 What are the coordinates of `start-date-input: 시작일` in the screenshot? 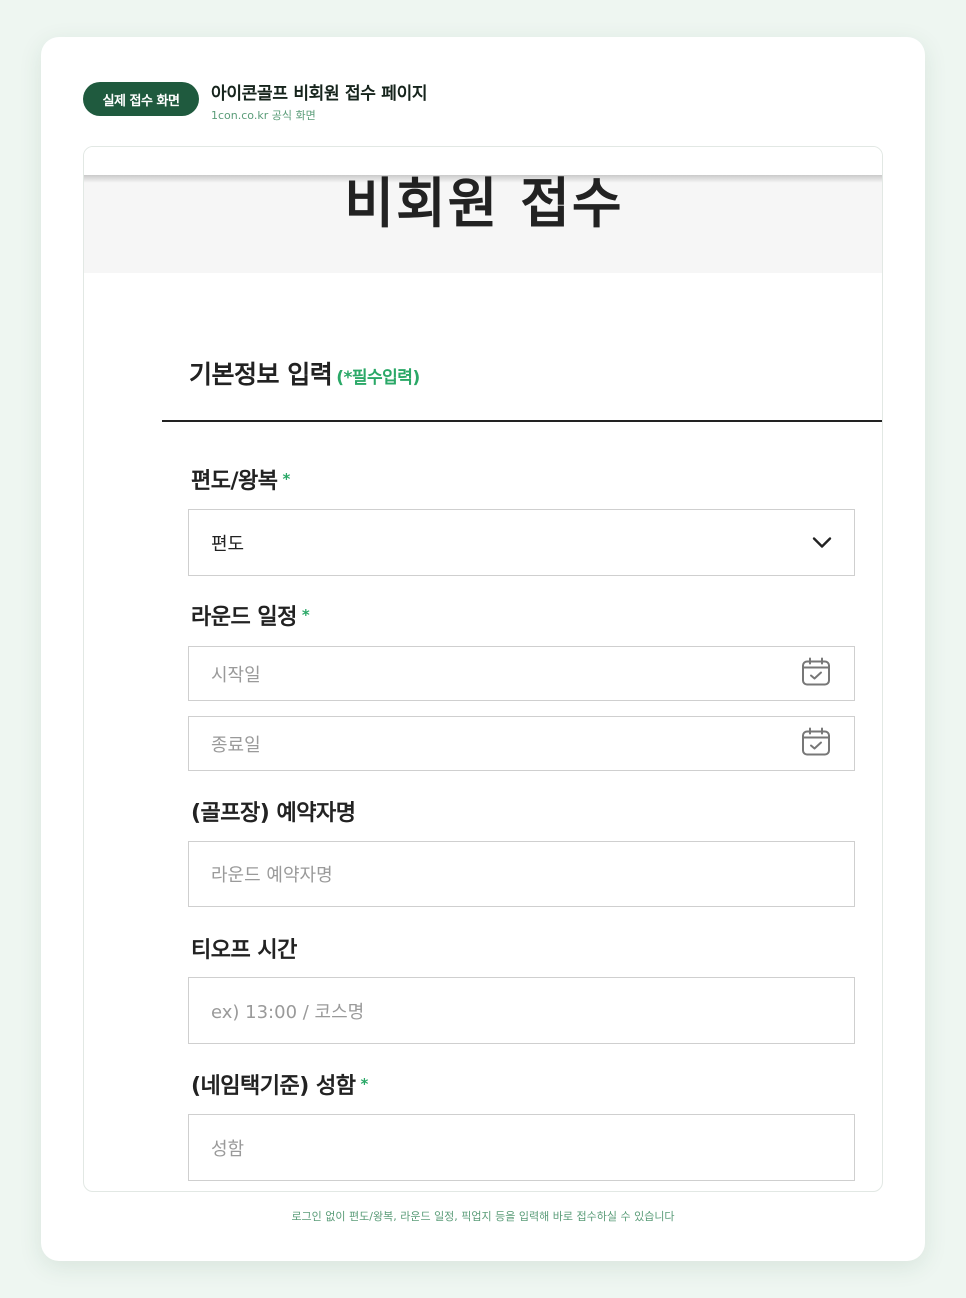 It's located at (521, 673).